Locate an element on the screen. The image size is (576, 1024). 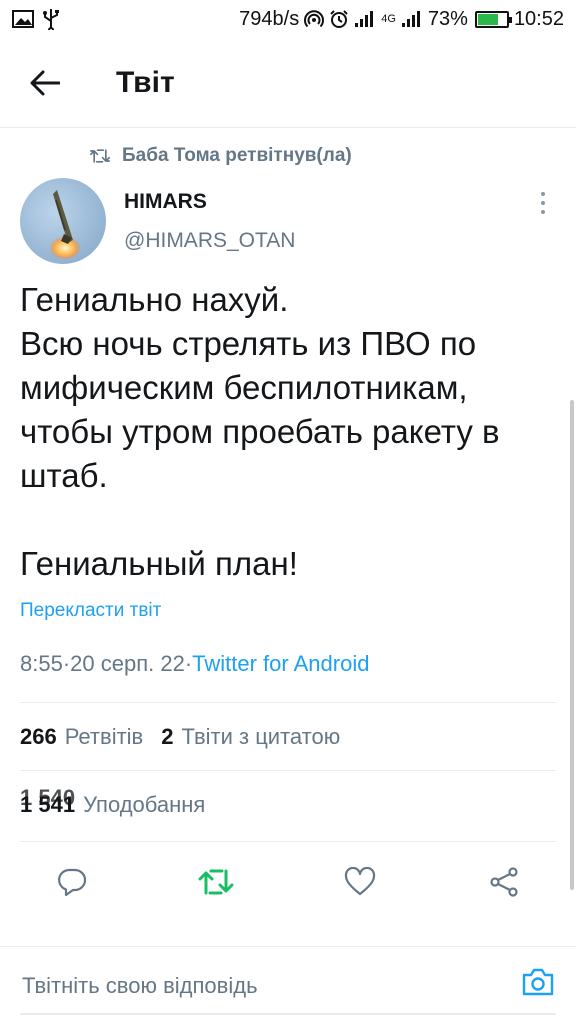
signal-icon is located at coordinates (365, 19).